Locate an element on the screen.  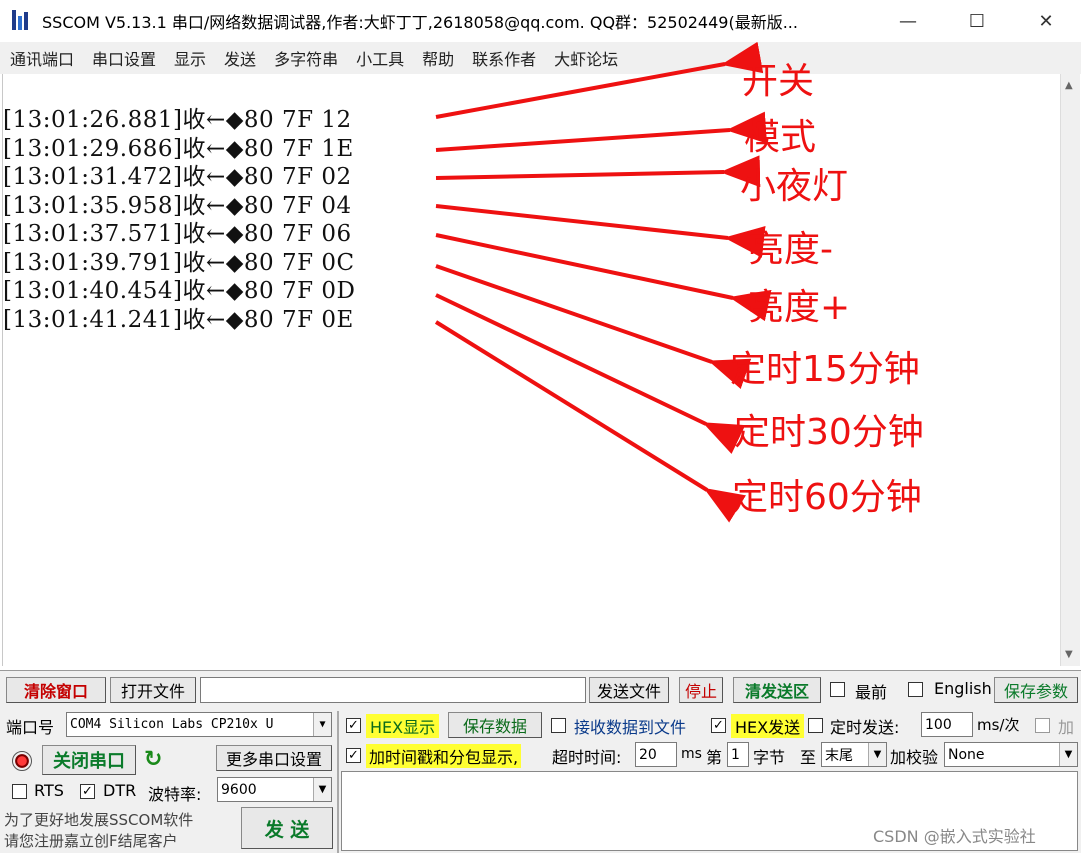
recv-to-file-label: 接收数据到文件 is located at coordinates (630, 727).